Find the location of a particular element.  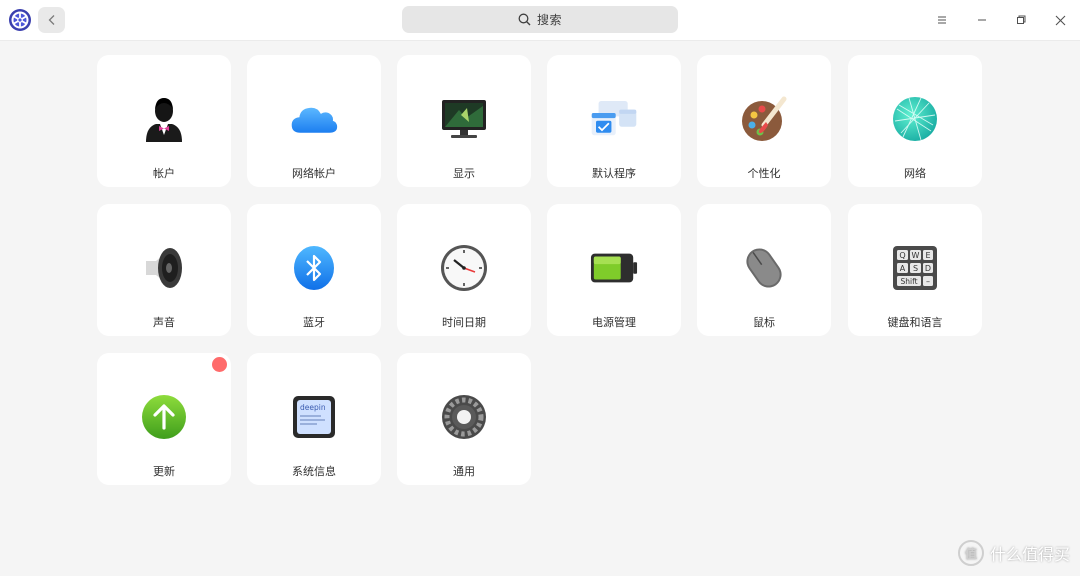

gear-icon is located at coordinates (464, 417).